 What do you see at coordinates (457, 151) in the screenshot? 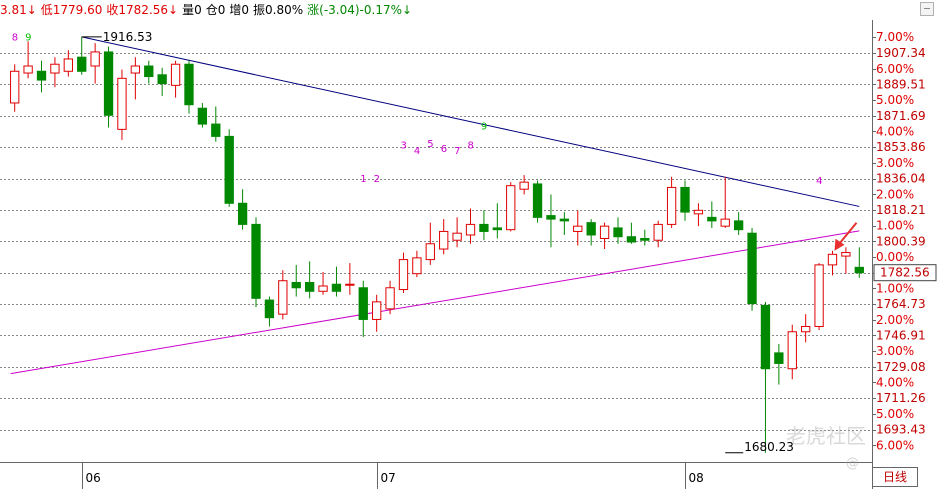
I see `sequence-mark: 7` at bounding box center [457, 151].